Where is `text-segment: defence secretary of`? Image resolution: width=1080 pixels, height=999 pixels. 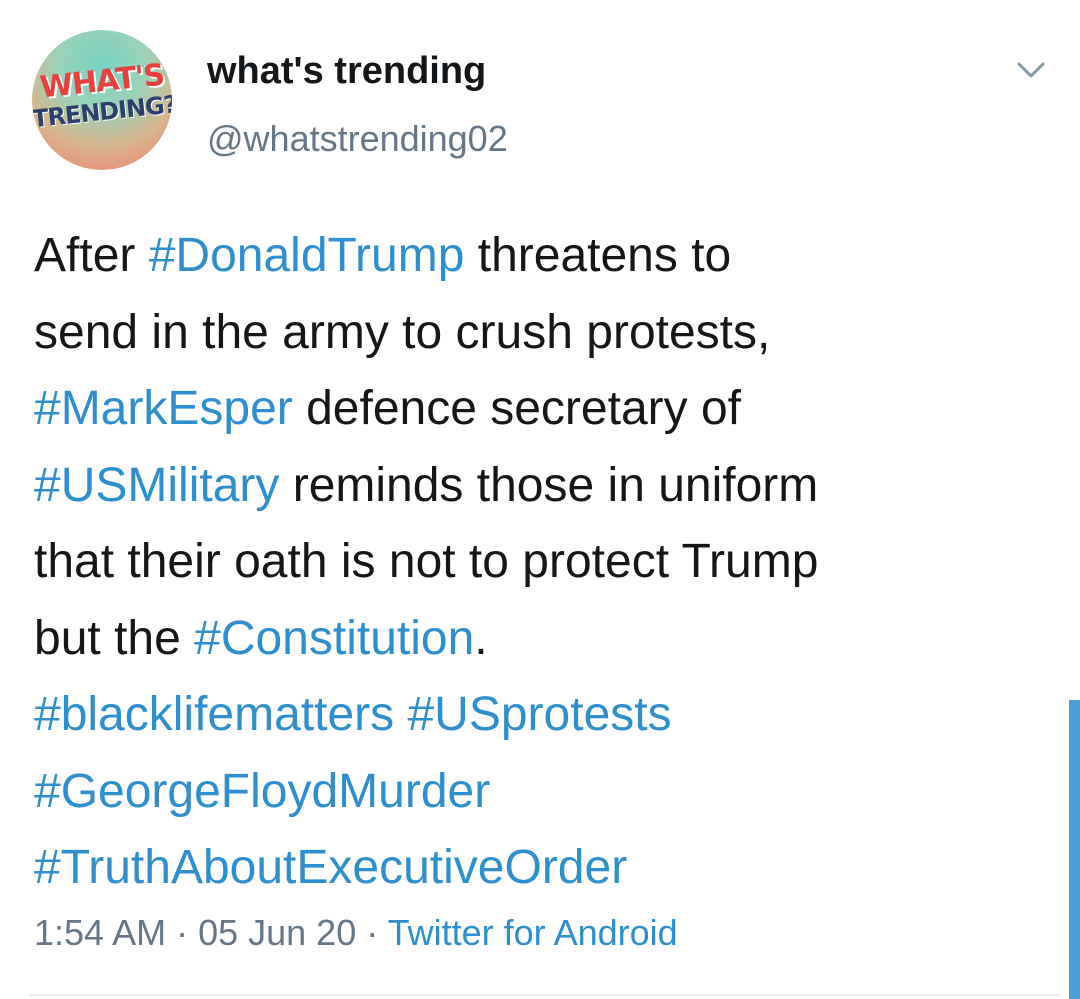 text-segment: defence secretary of is located at coordinates (516, 408).